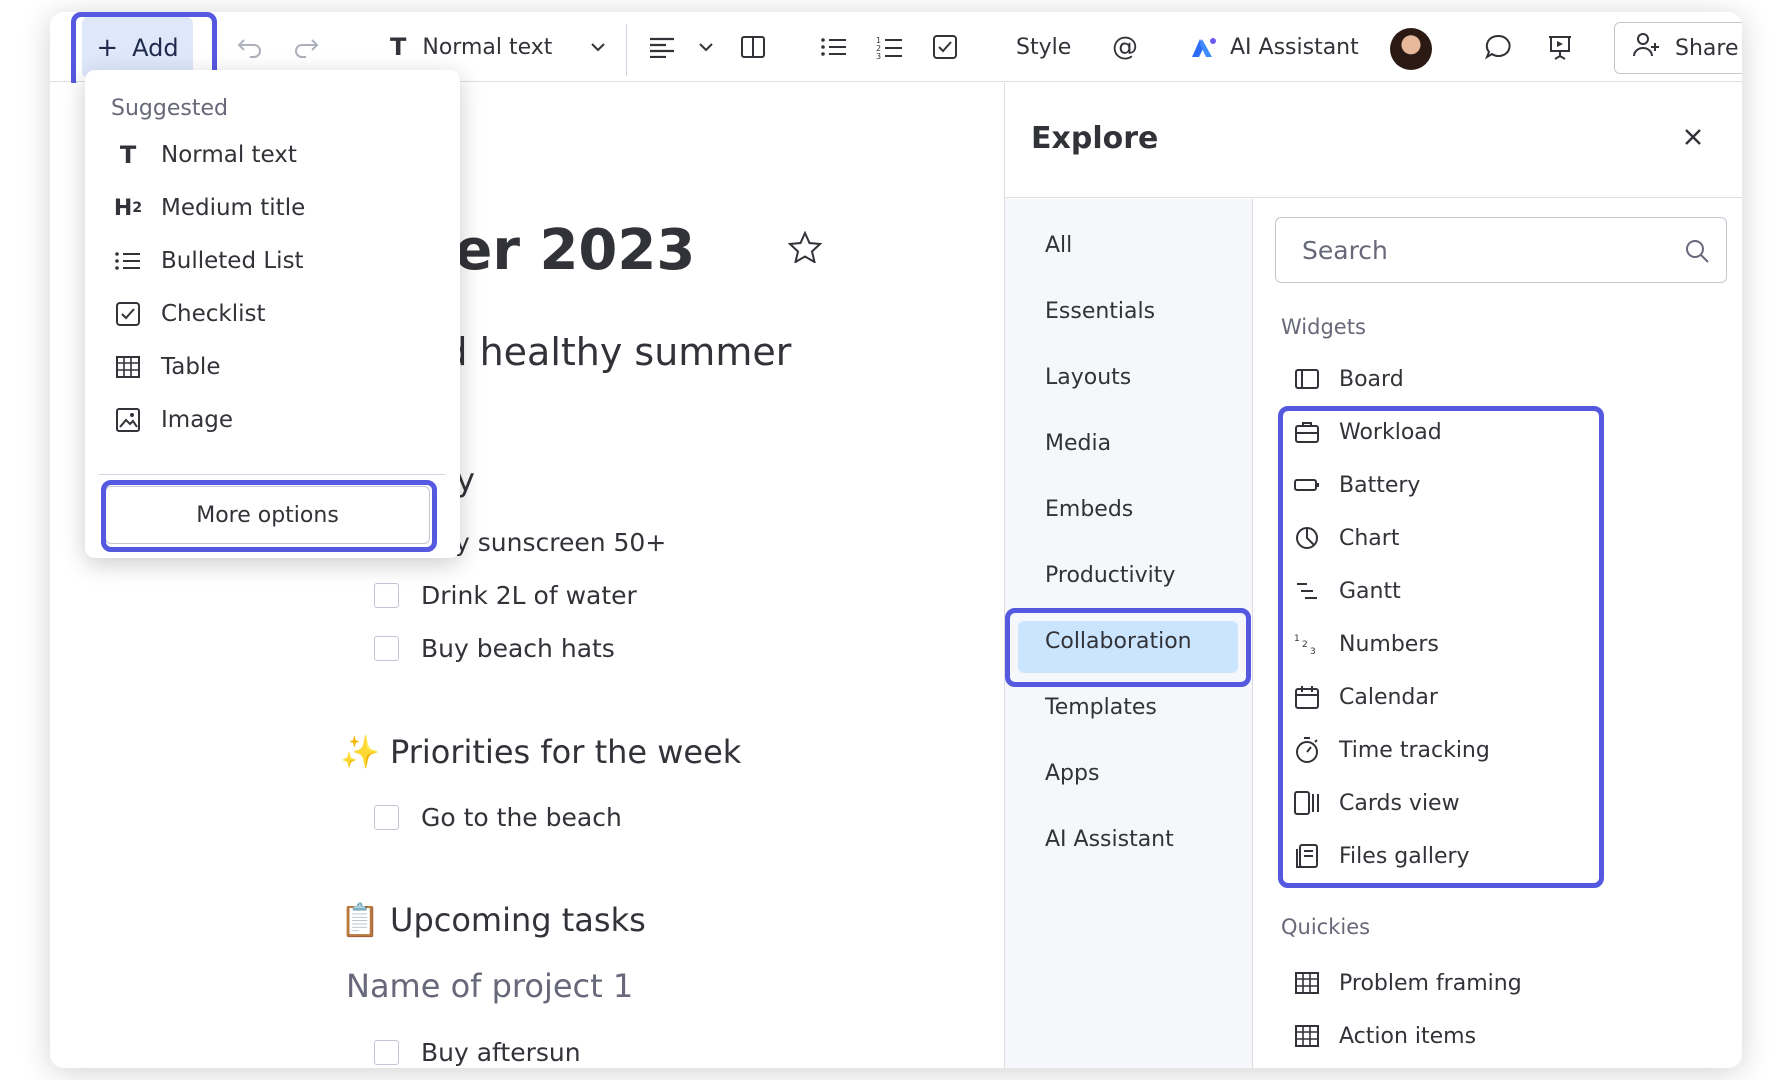 The image size is (1789, 1080). I want to click on toolbar-divider, so click(626, 50).